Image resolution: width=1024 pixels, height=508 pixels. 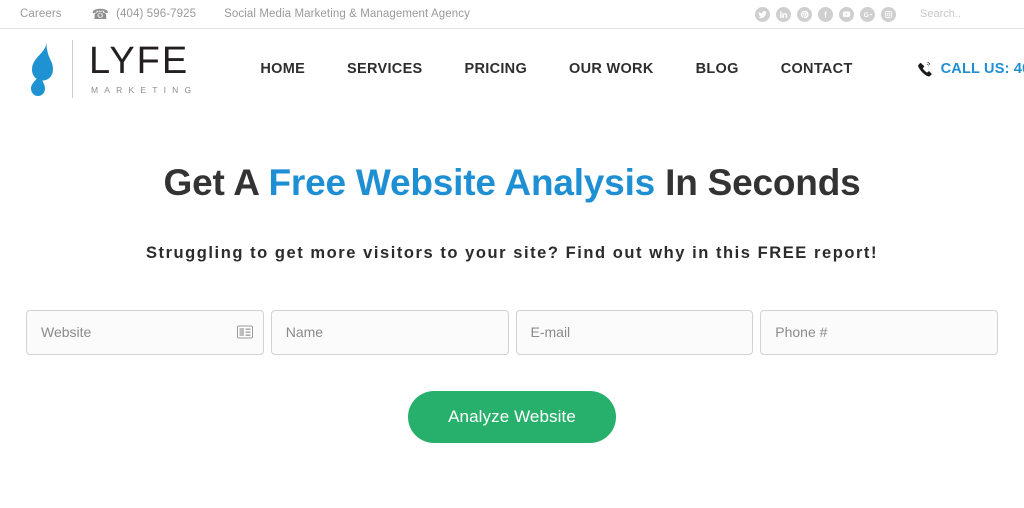 I want to click on pinterest-icon, so click(x=804, y=14).